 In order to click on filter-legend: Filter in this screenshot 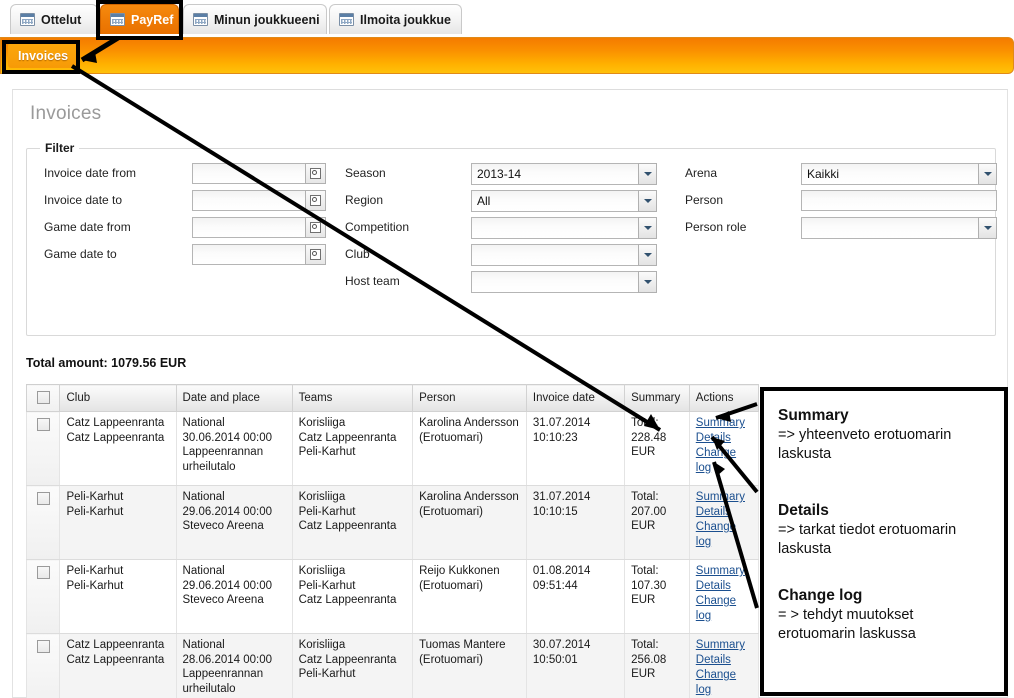, I will do `click(60, 148)`.